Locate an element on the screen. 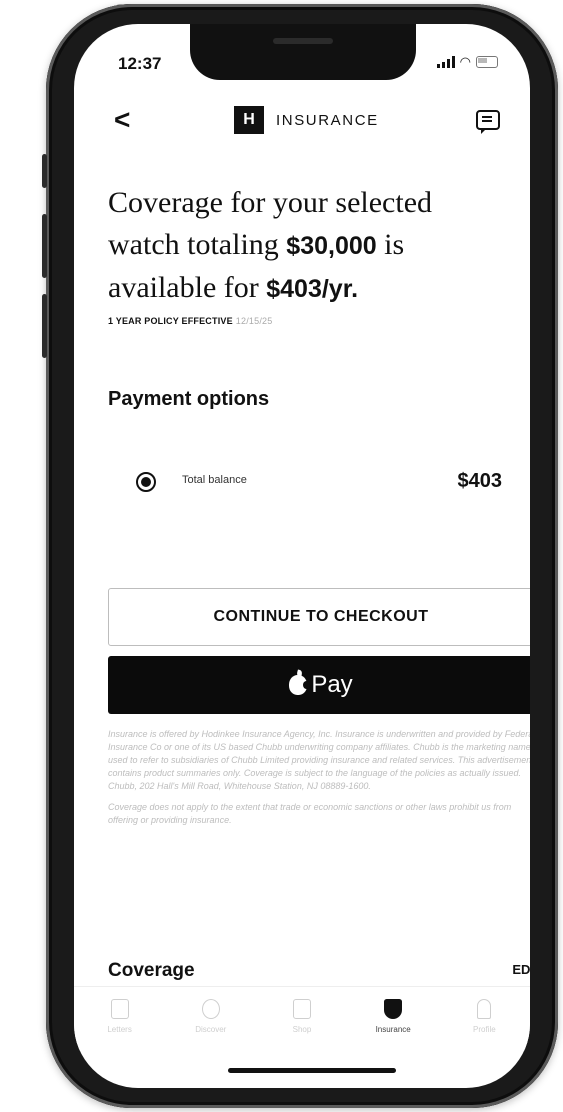 The height and width of the screenshot is (1112, 563). watch-icon is located at coordinates (210, 1009).